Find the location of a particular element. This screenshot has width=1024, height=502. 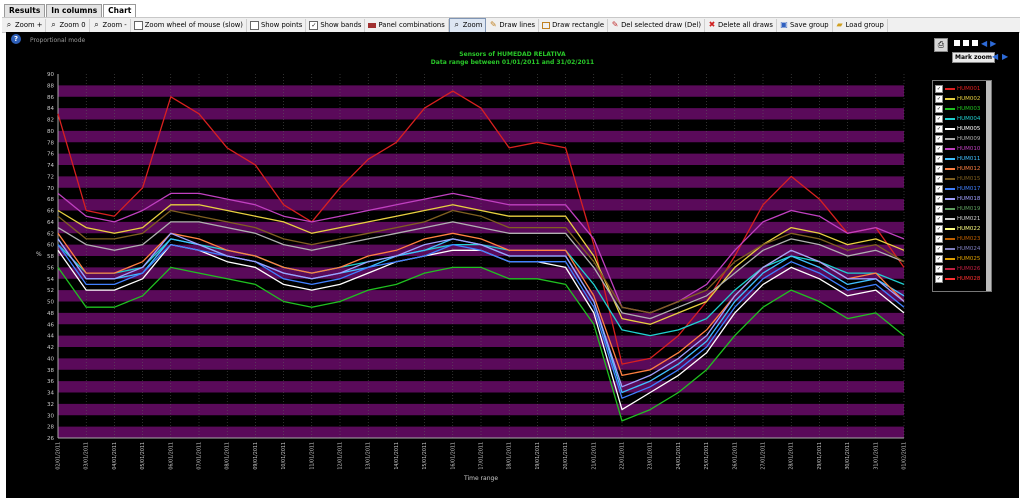

delete-all-draws-button: ✖ Delete all draws is located at coordinates (741, 25).